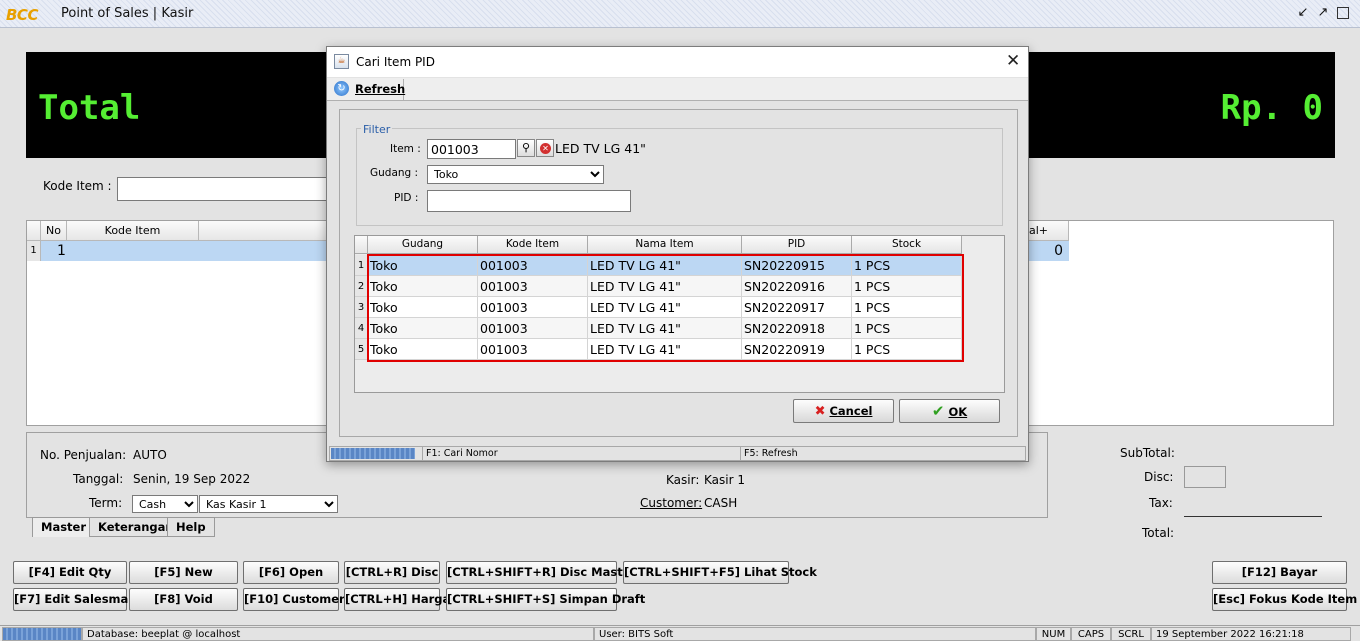 This screenshot has height=641, width=1360. I want to click on status-scrl: SCRL, so click(1131, 634).